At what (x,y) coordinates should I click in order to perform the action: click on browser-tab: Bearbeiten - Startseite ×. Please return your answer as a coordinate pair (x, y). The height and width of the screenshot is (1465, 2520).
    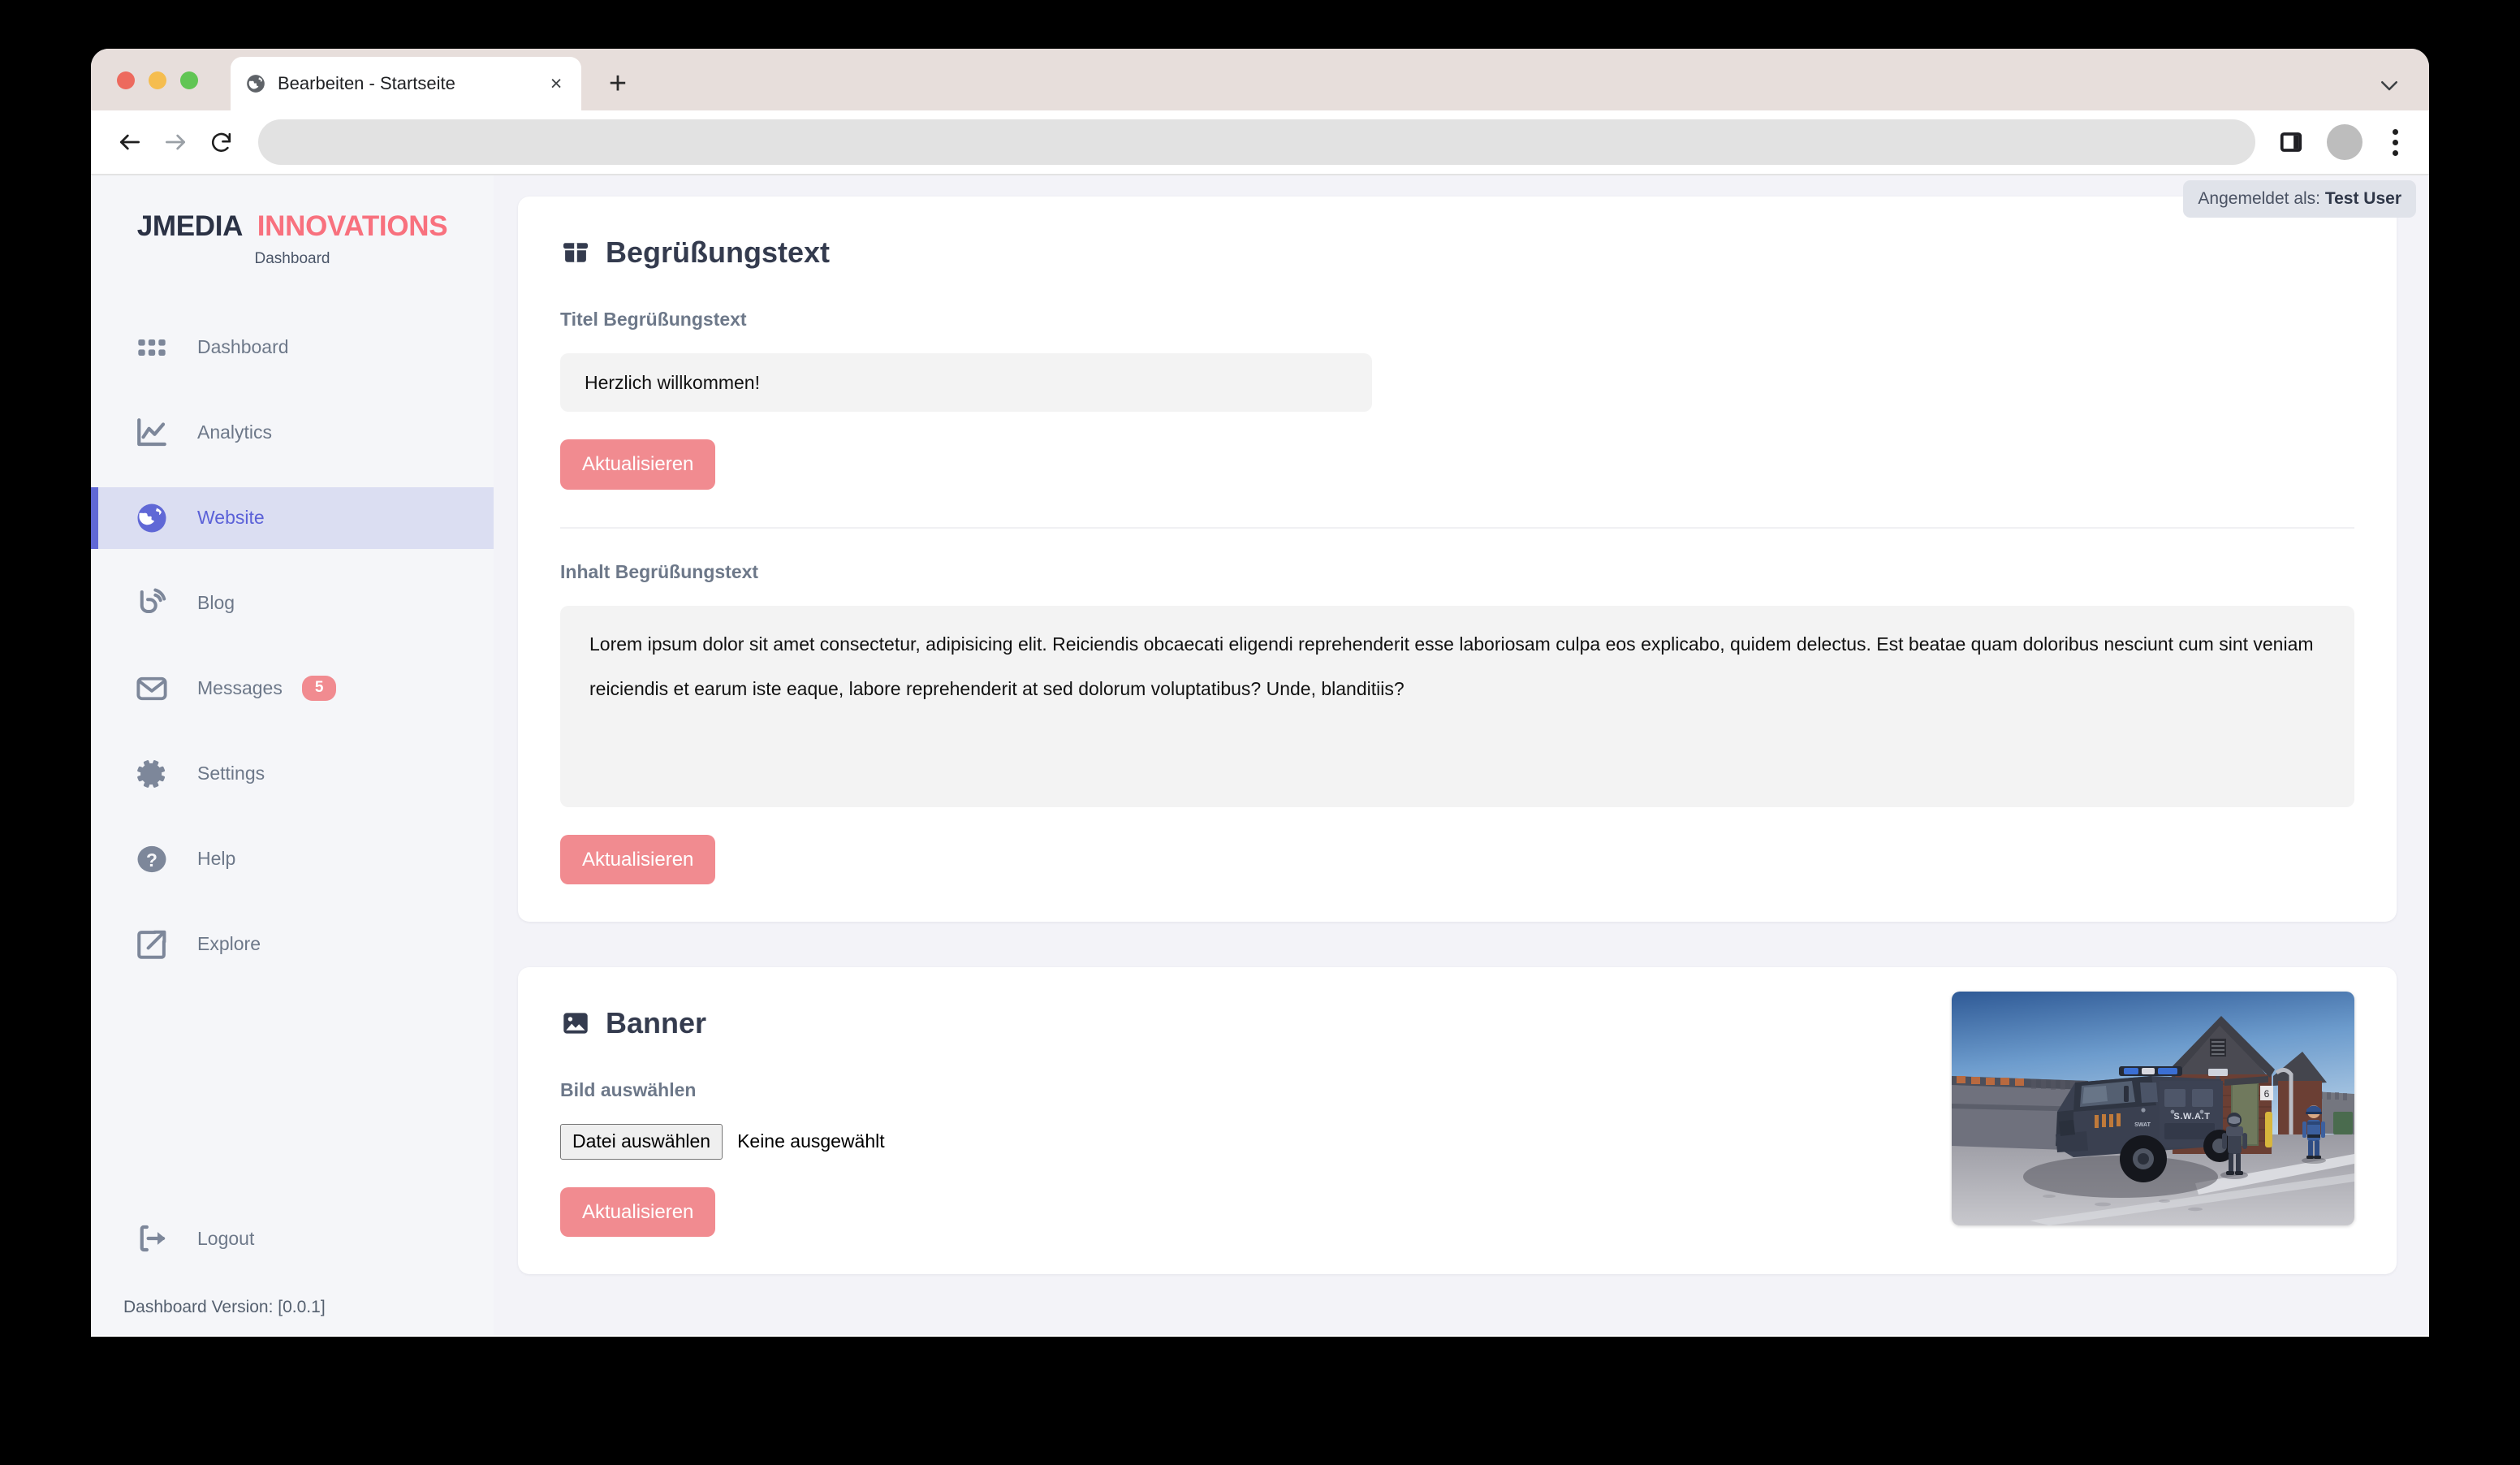
    Looking at the image, I should click on (406, 83).